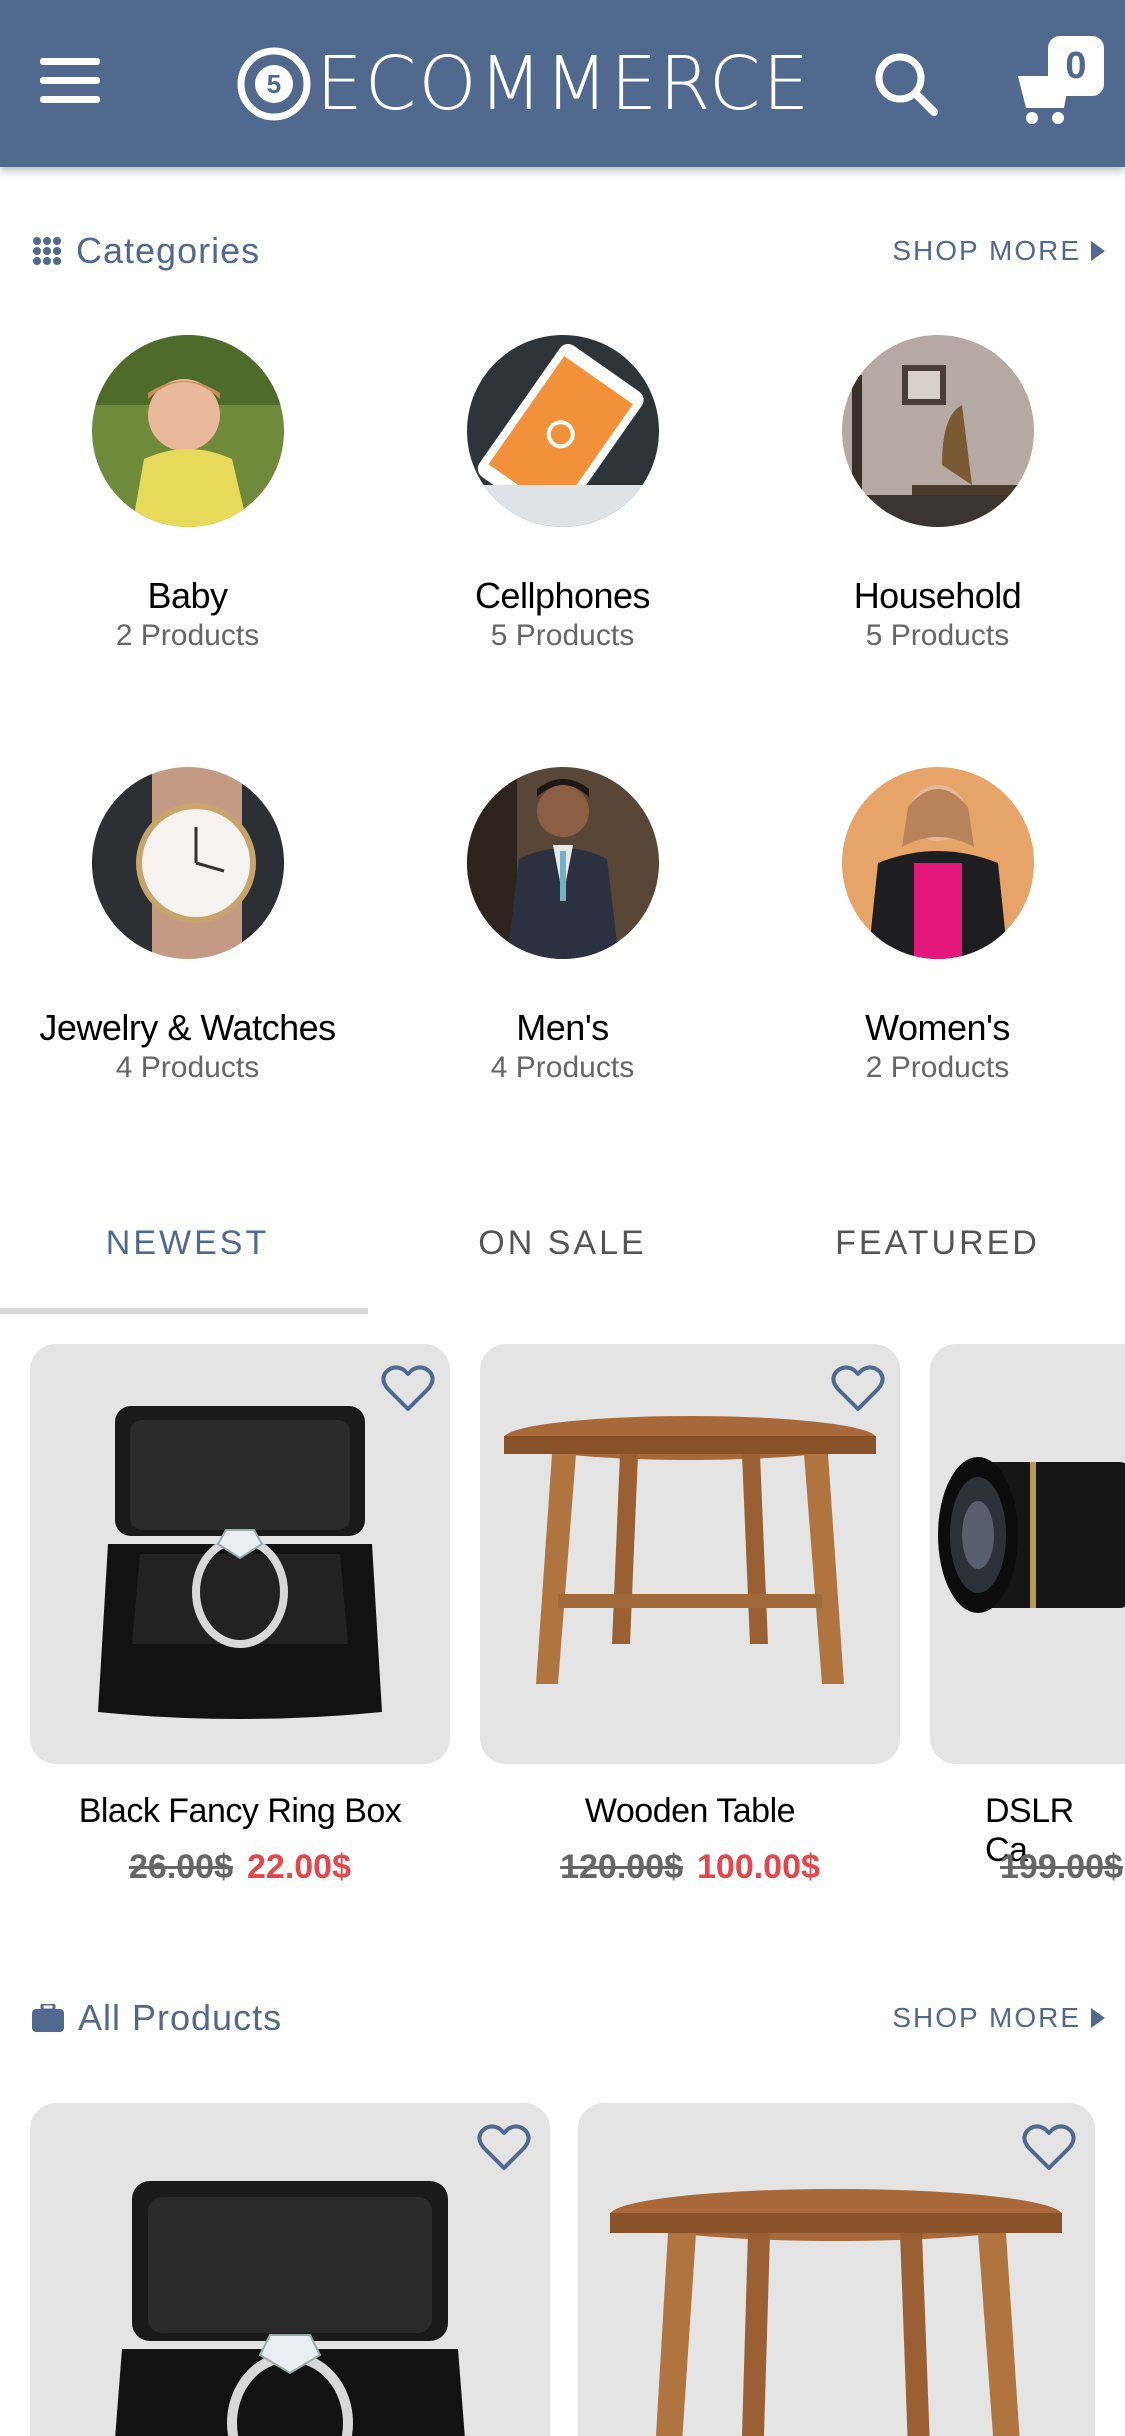 This screenshot has width=1125, height=2436. I want to click on categories-shop-more-link: SHOP MORE, so click(998, 251).